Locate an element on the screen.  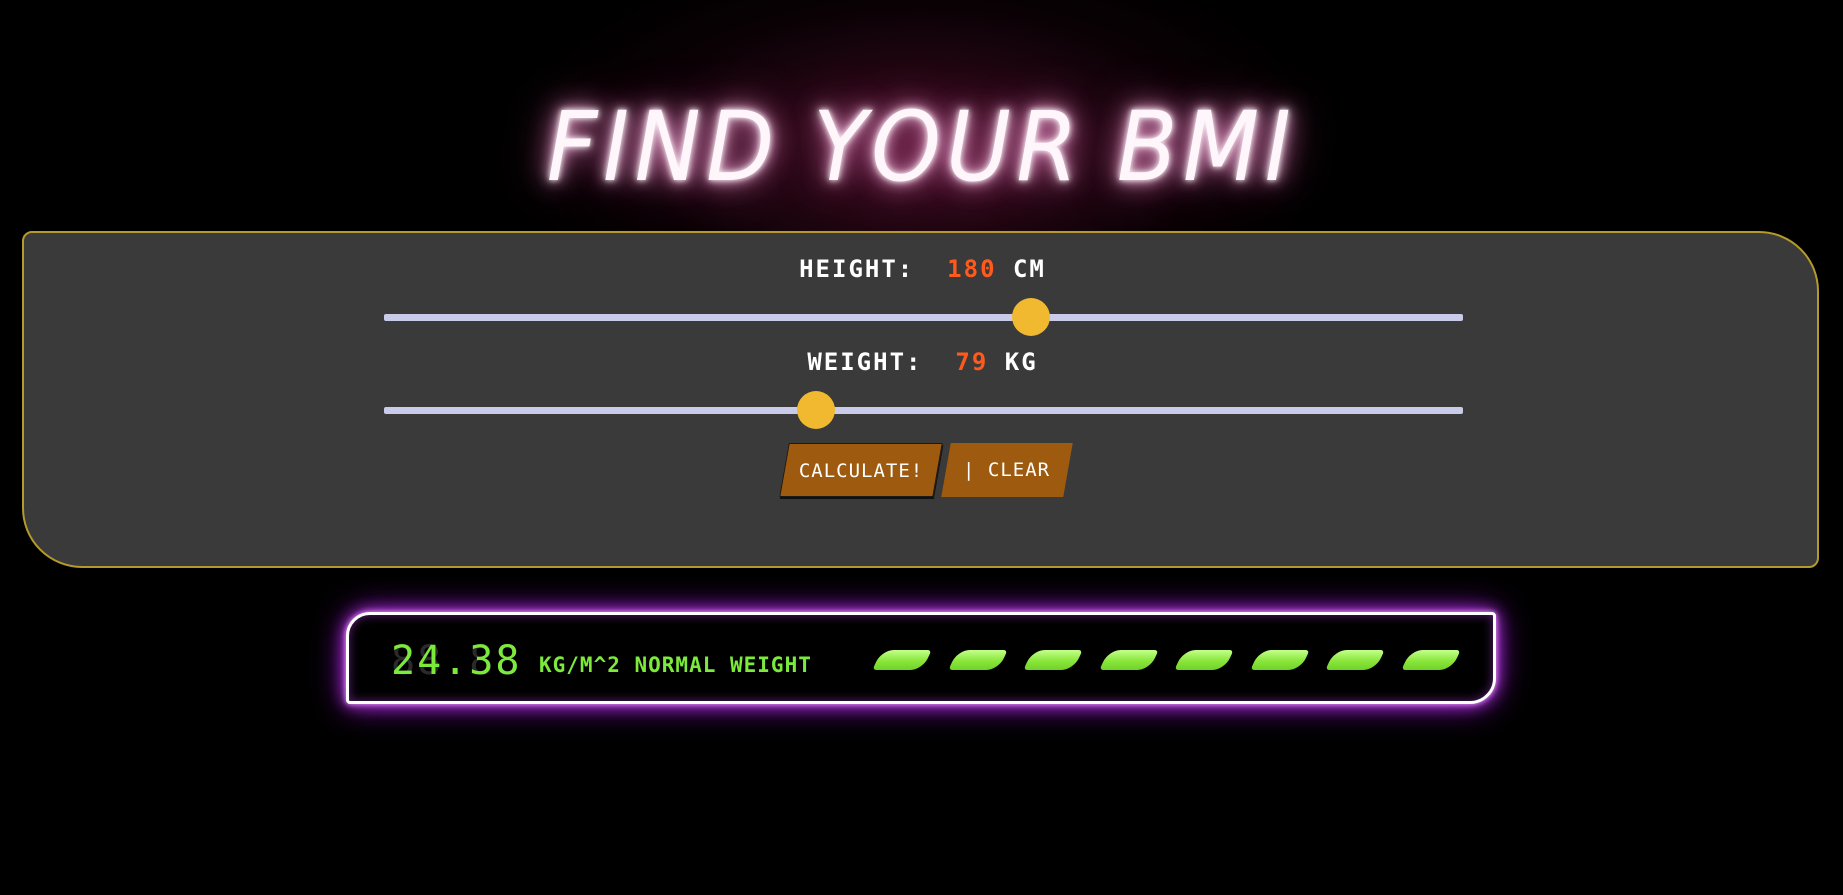
weight-value: 79 is located at coordinates (972, 362).